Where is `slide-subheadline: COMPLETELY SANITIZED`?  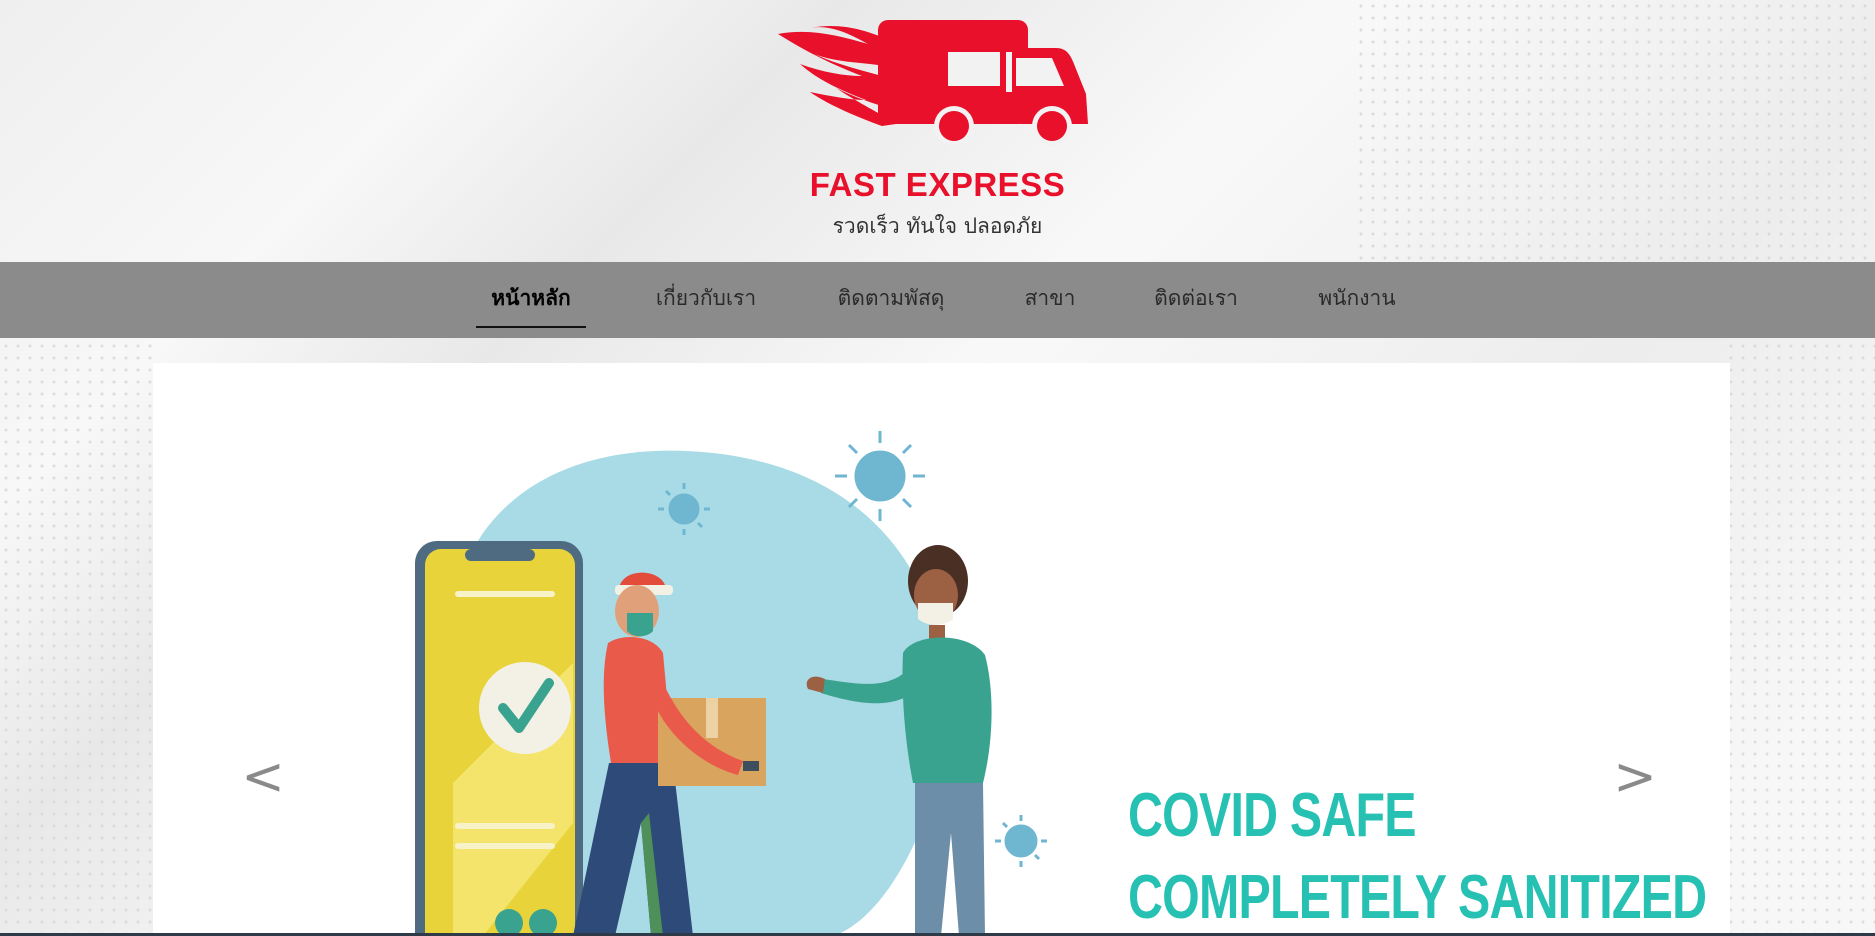 slide-subheadline: COMPLETELY SANITIZED is located at coordinates (1417, 897).